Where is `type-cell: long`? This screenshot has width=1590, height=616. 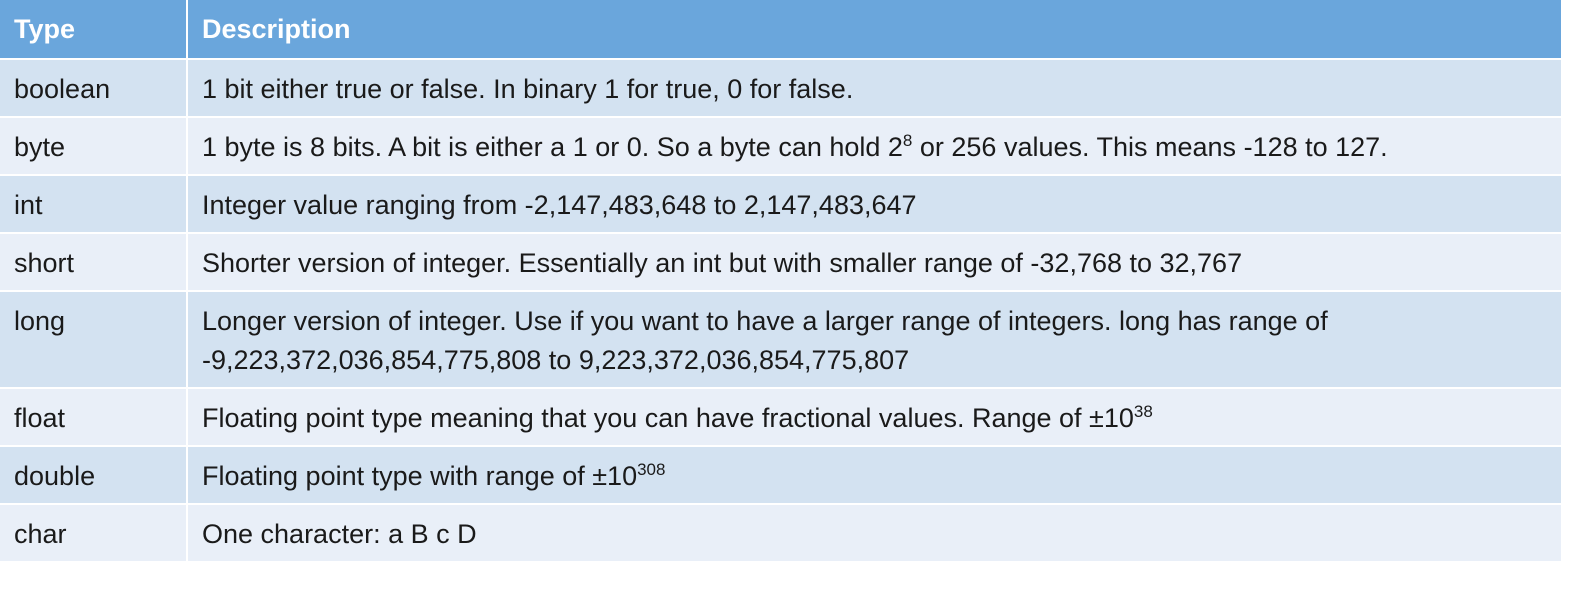 type-cell: long is located at coordinates (94, 340).